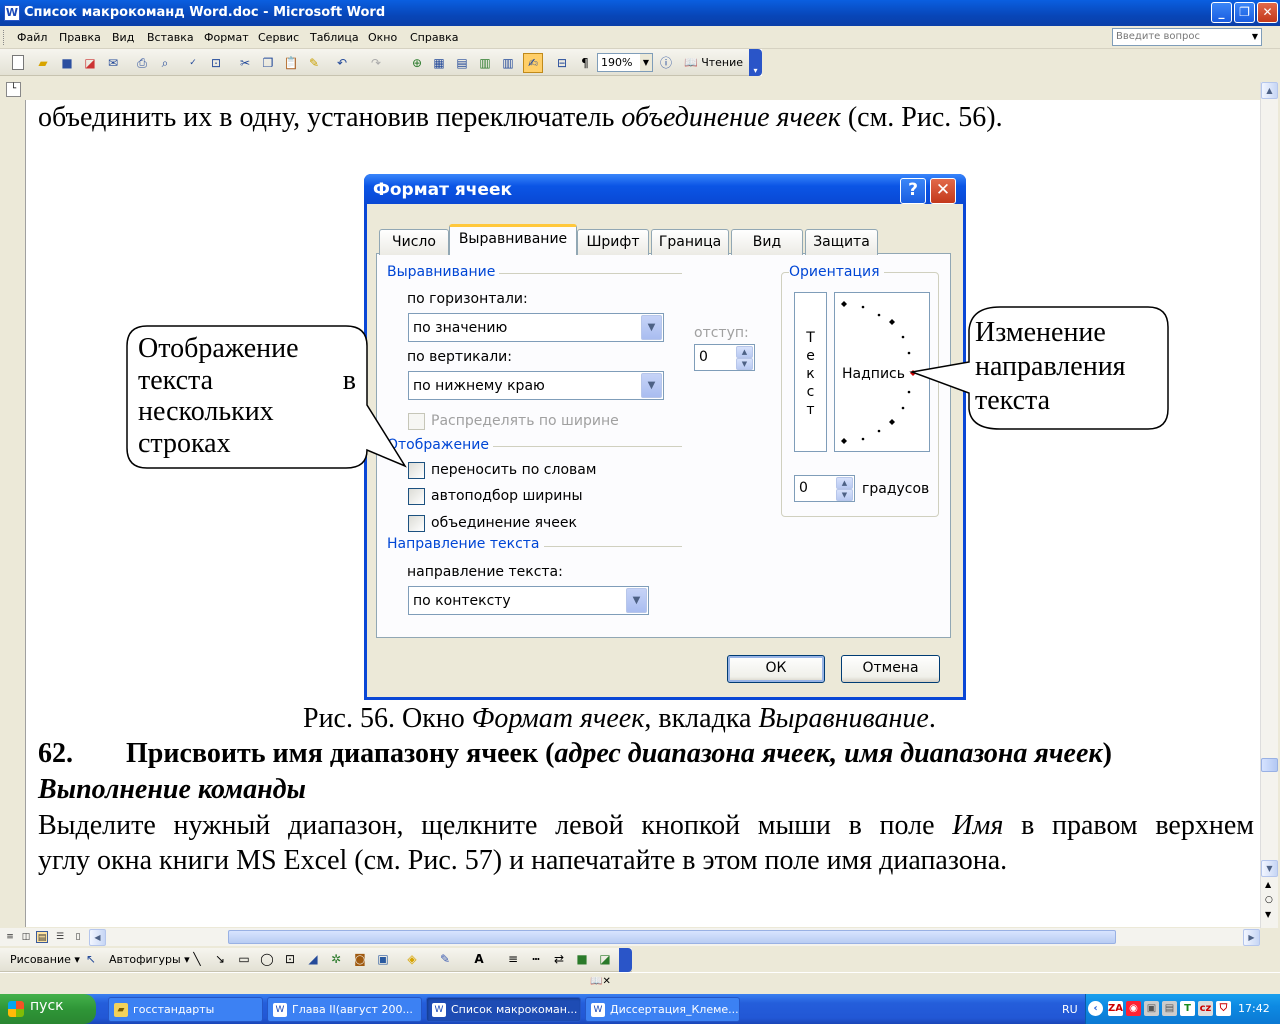  Describe the element at coordinates (462, 63) in the screenshot. I see `insert-table-icon: ▤` at that location.